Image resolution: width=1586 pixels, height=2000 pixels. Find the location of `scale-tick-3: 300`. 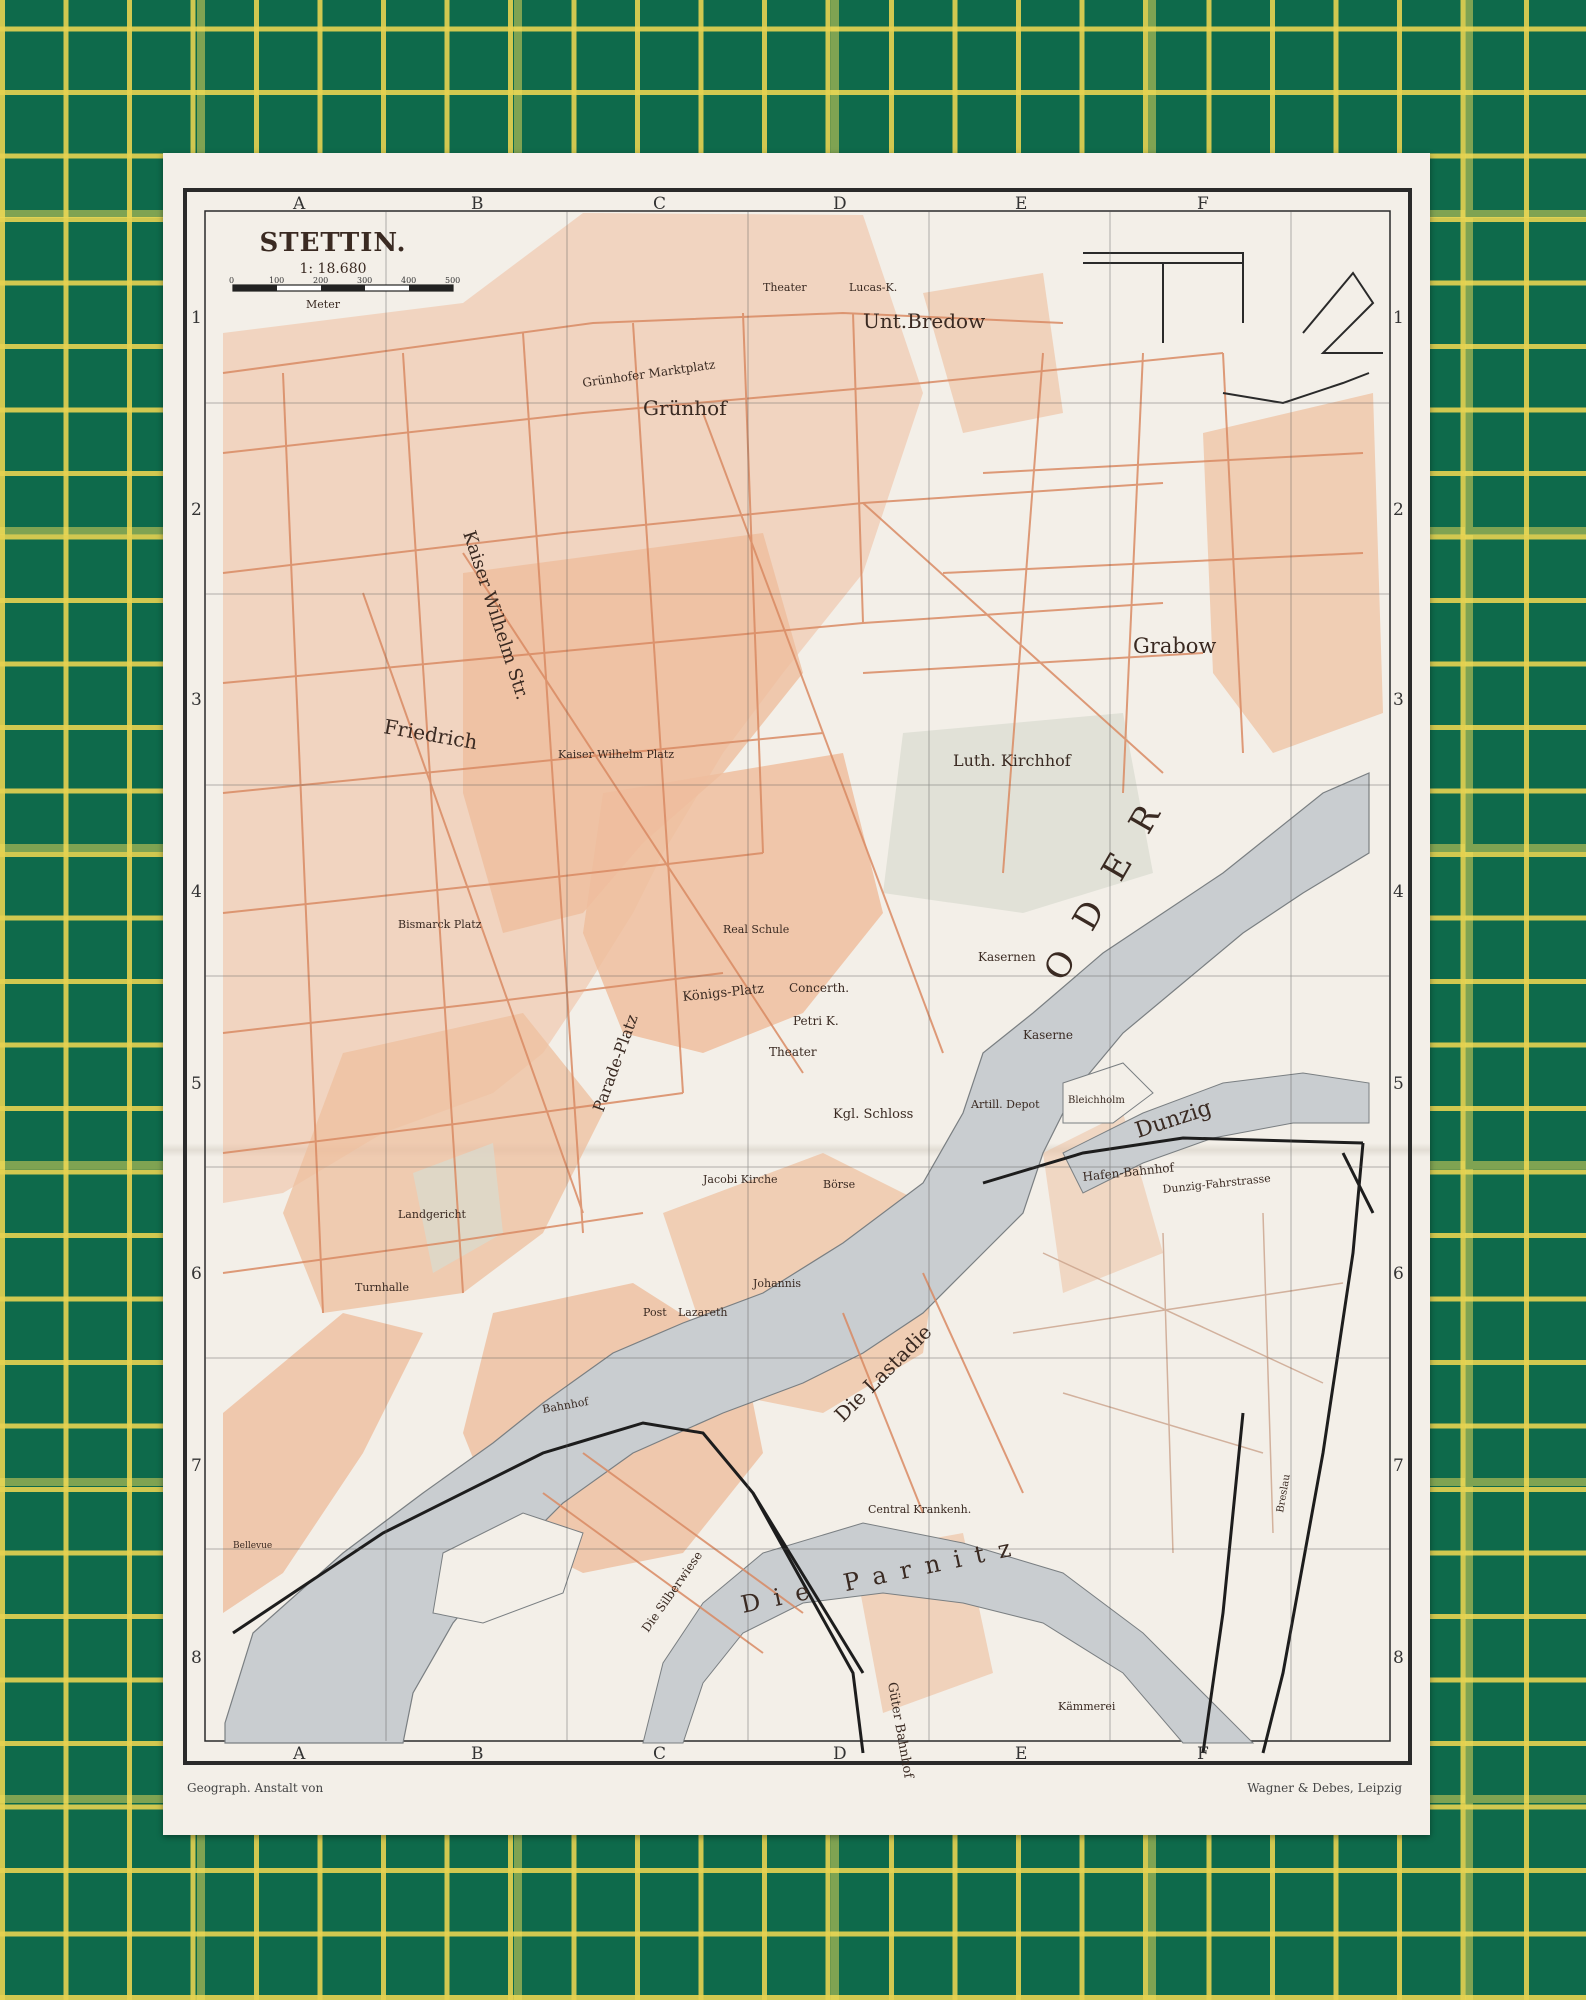

scale-tick-3: 300 is located at coordinates (364, 280).